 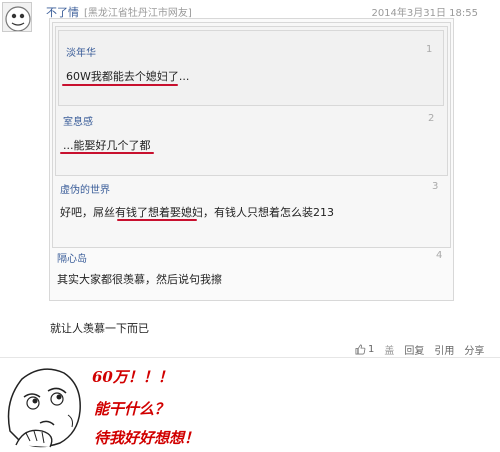 I want to click on like-count: 1, so click(x=371, y=349).